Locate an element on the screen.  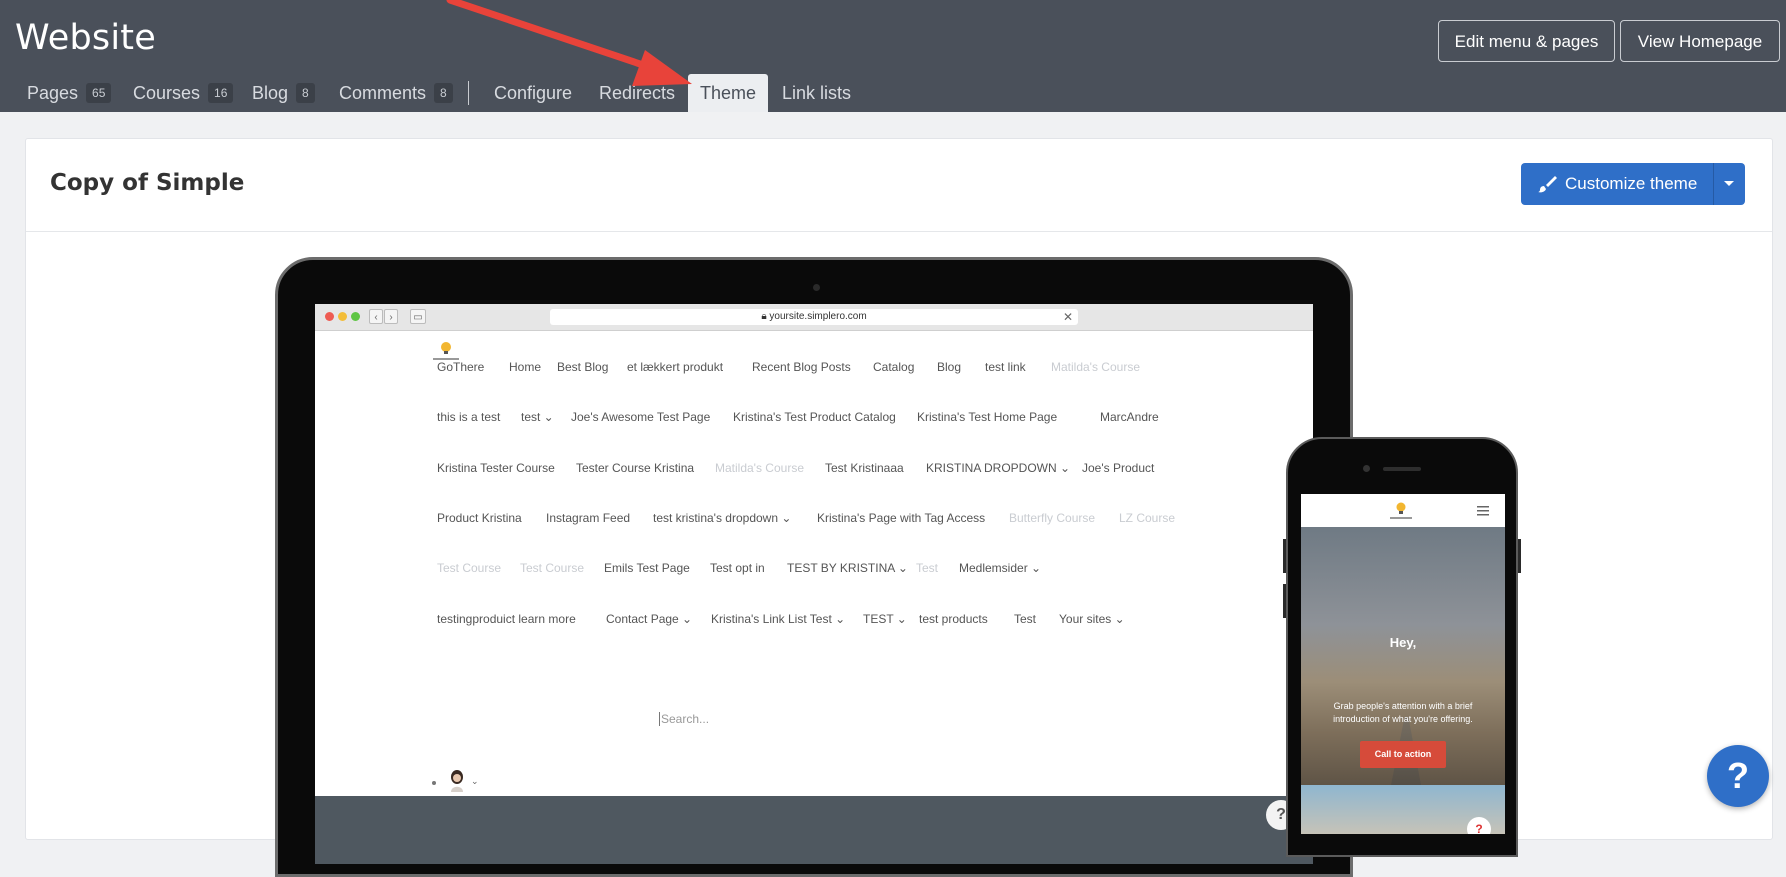
help-icon: ? is located at coordinates (1479, 825).